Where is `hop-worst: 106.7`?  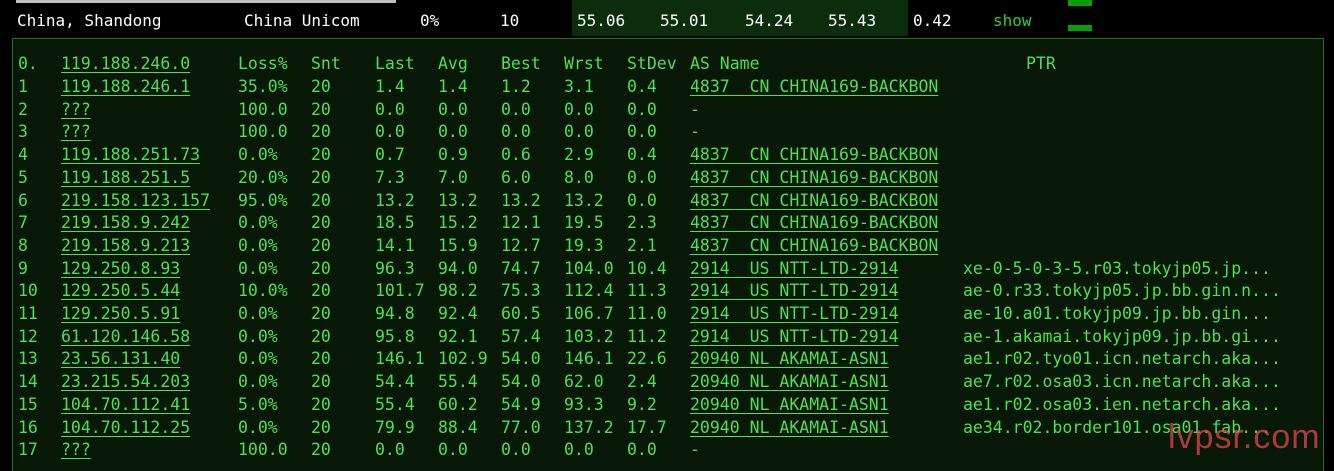 hop-worst: 106.7 is located at coordinates (589, 313).